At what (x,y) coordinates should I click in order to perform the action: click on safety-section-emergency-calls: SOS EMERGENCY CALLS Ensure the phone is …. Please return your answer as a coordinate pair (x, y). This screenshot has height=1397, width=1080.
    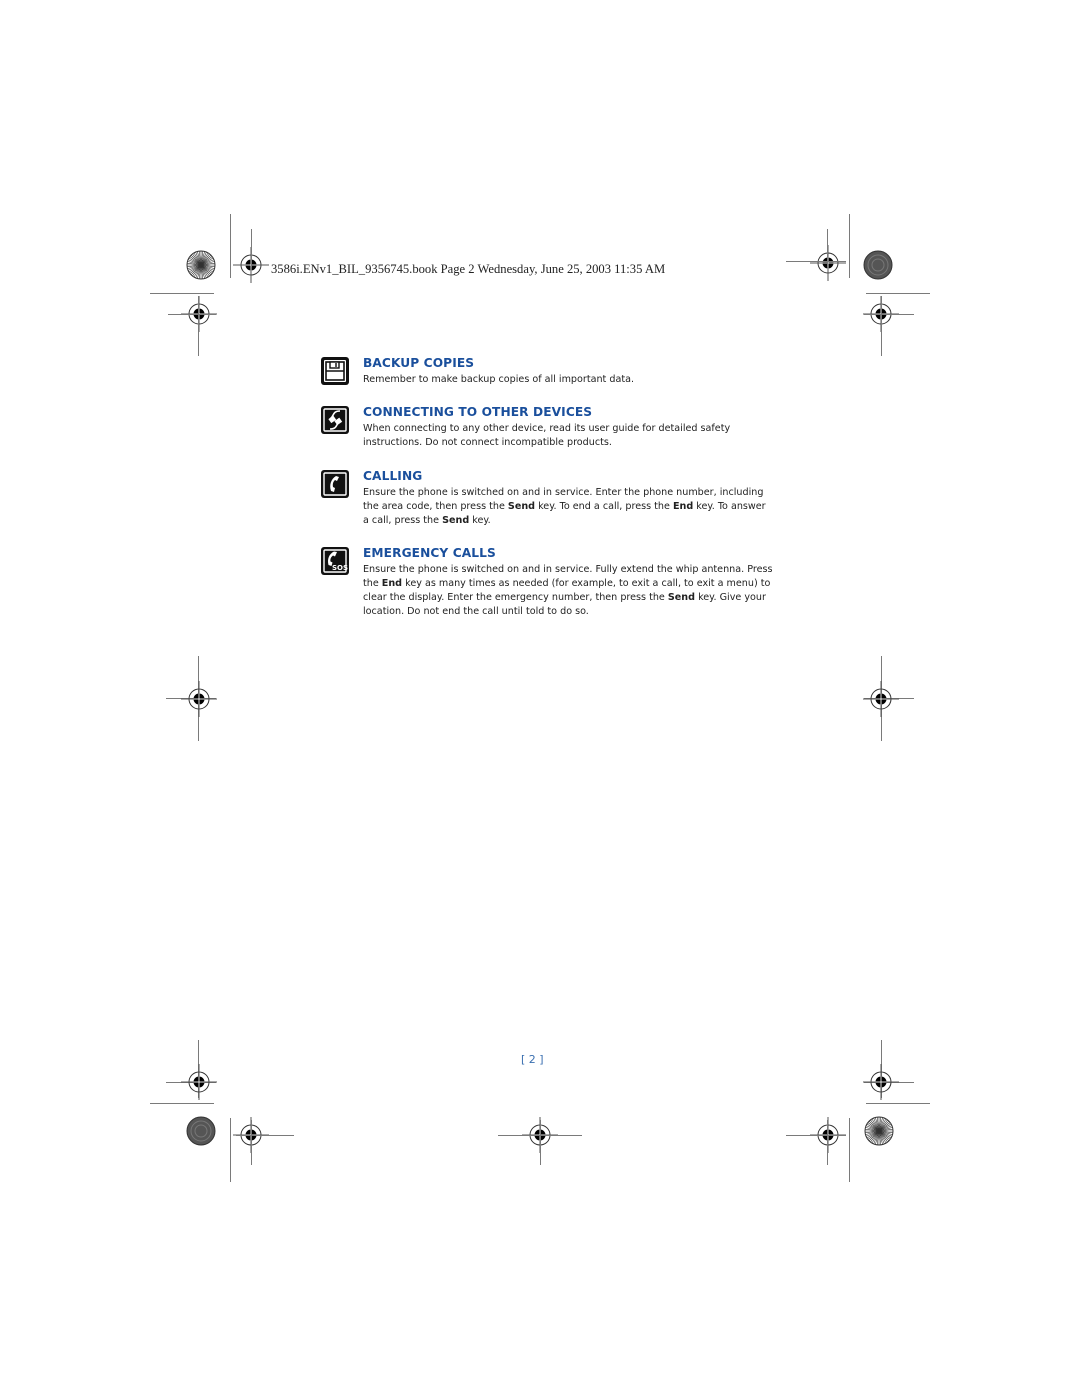
    Looking at the image, I should click on (550, 584).